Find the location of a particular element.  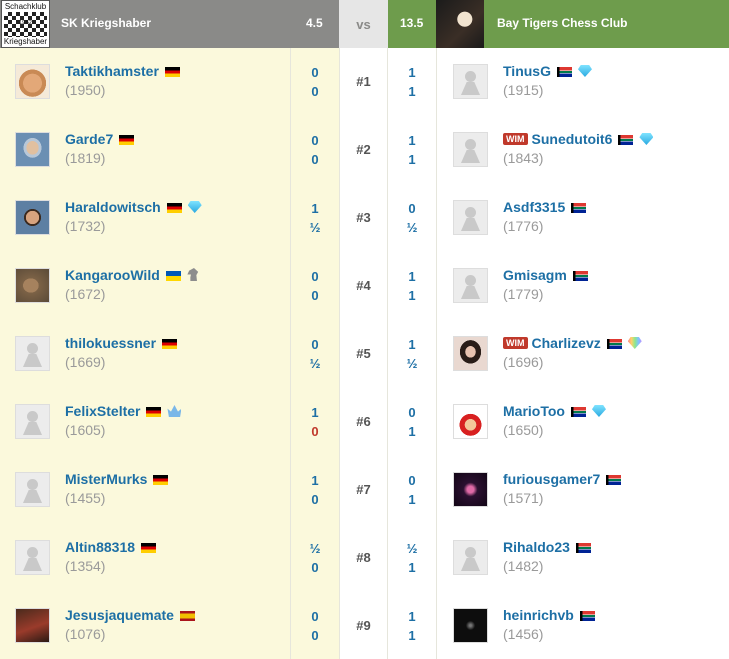

left-player-name-line: Taktikhamster is located at coordinates (122, 71).